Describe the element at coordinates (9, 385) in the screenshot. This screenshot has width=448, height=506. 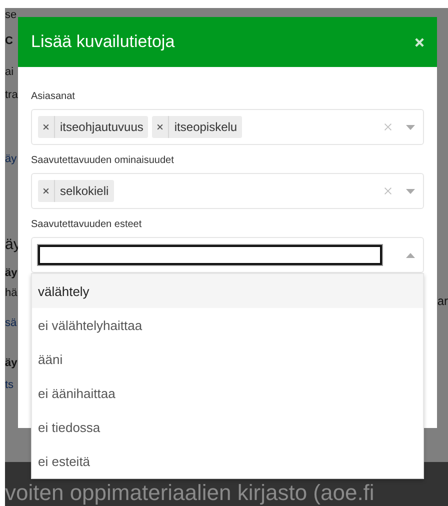
I see `page-text-fragment: ts` at that location.